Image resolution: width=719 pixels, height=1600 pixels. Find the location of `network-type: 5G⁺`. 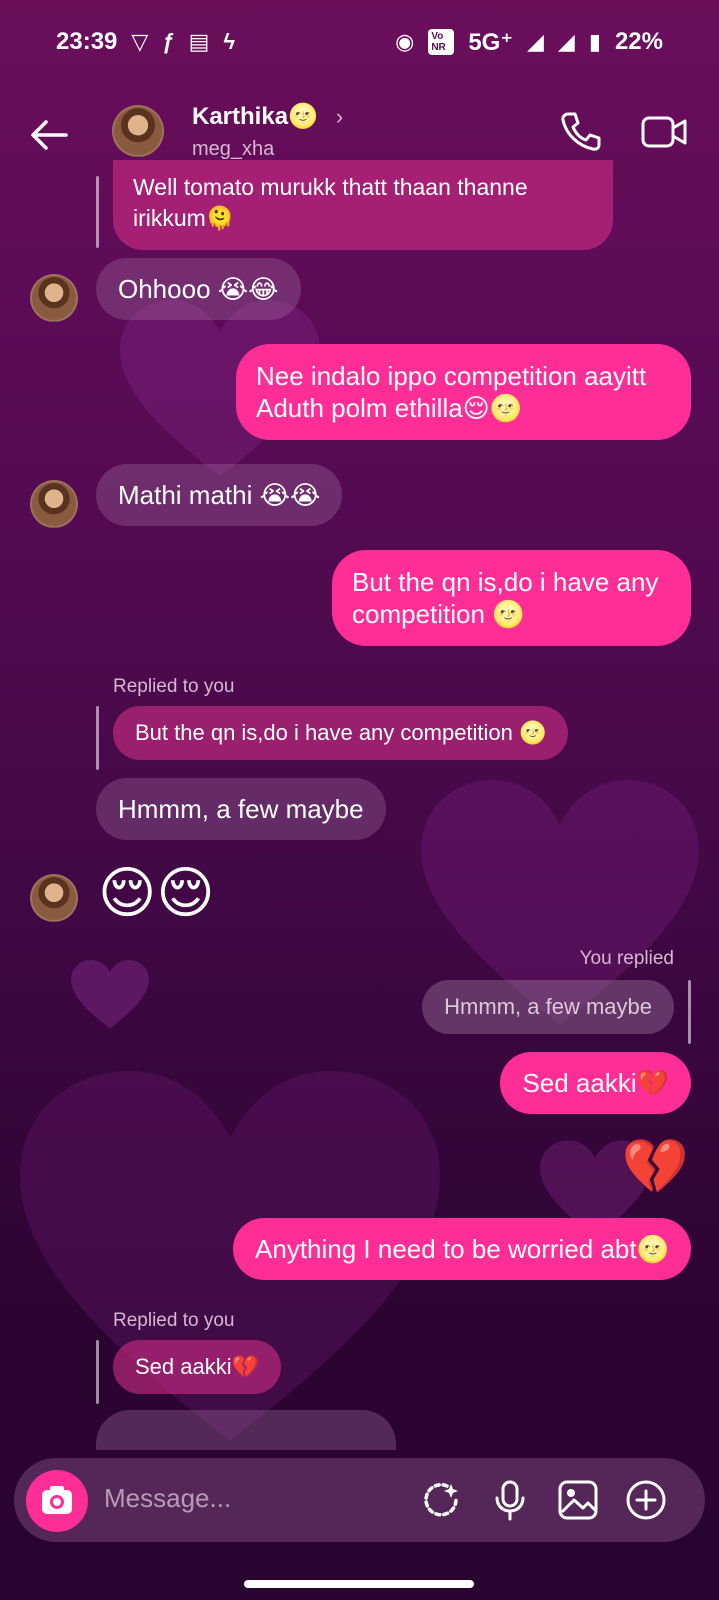

network-type: 5G⁺ is located at coordinates (490, 42).